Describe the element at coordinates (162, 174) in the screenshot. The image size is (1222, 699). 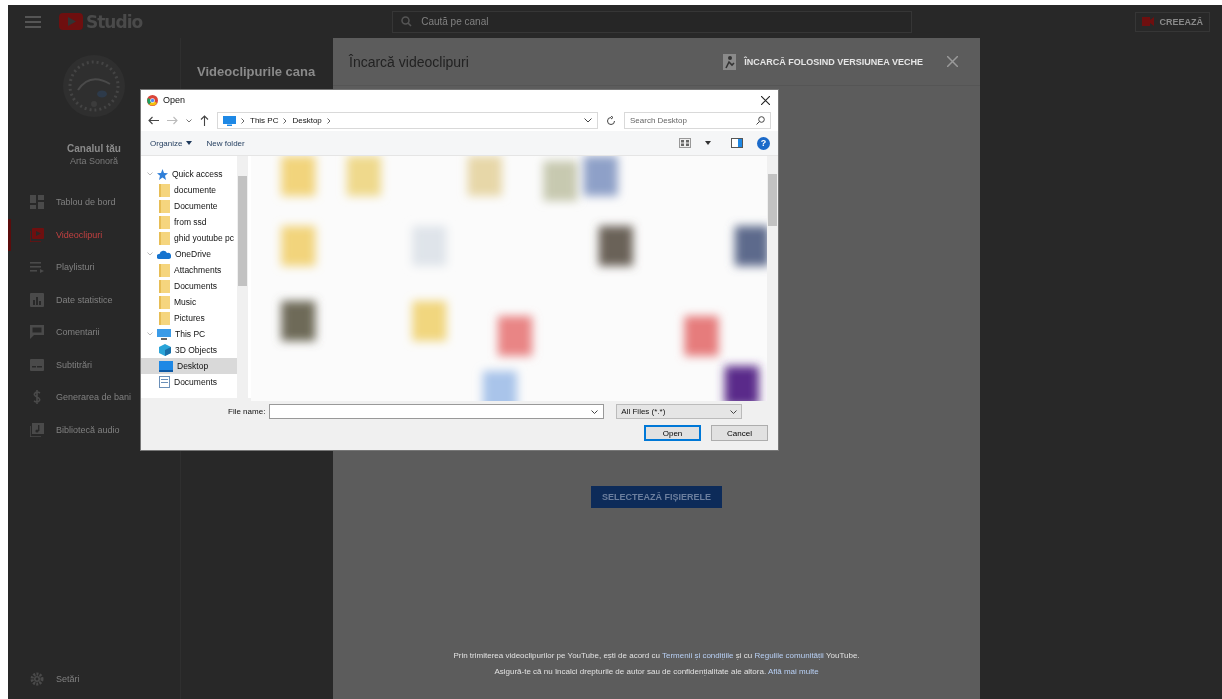
I see `star-icon` at that location.